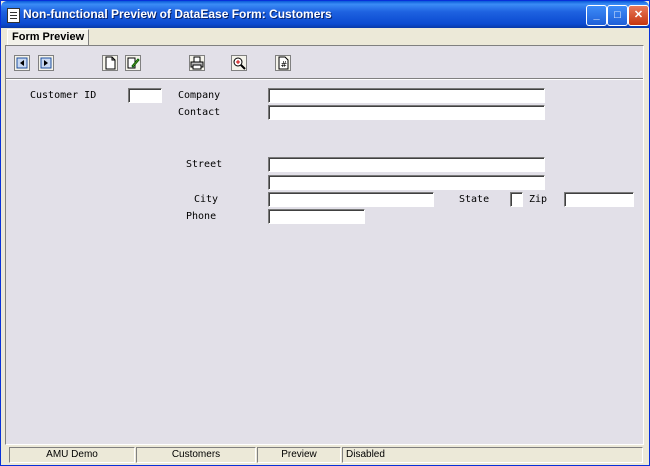  Describe the element at coordinates (406, 112) in the screenshot. I see `contact-field` at that location.